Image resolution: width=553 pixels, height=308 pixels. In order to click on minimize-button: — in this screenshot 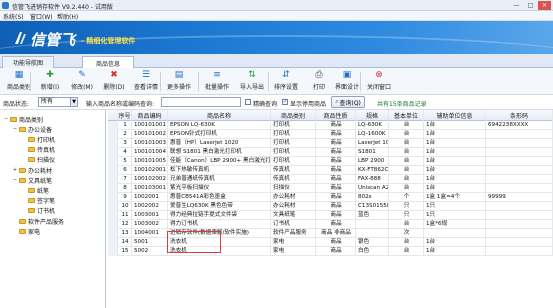, I will do `click(516, 5)`.